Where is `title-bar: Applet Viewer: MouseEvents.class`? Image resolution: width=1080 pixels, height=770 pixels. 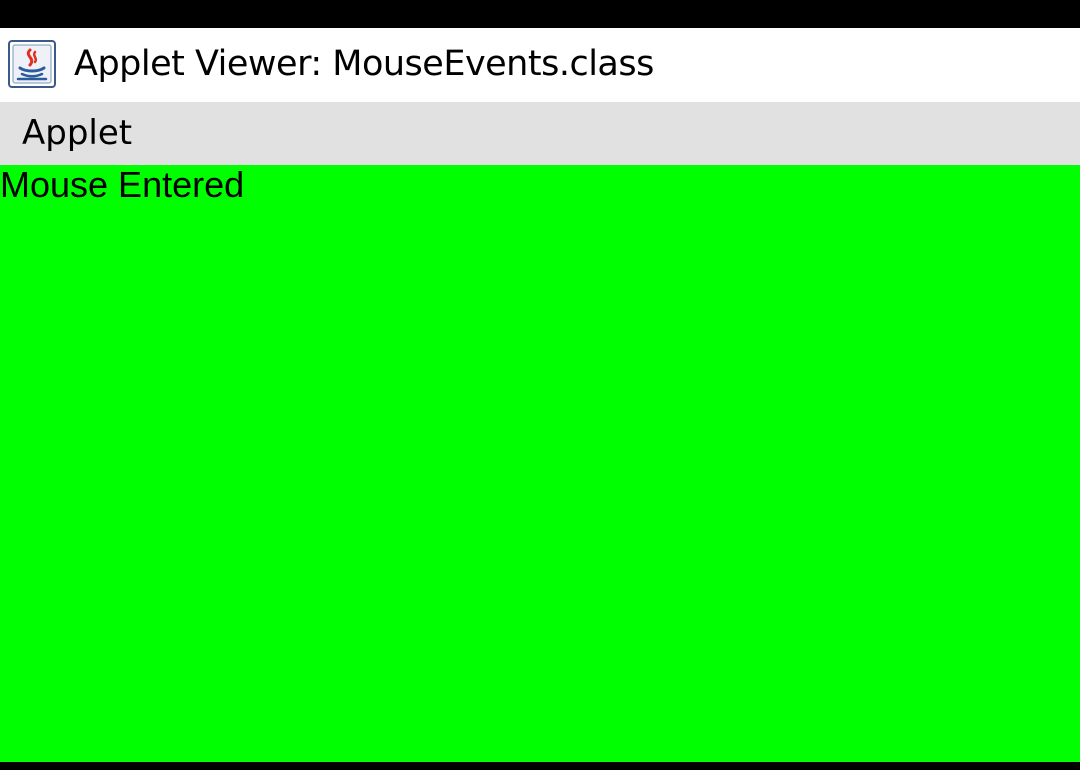 title-bar: Applet Viewer: MouseEvents.class is located at coordinates (540, 65).